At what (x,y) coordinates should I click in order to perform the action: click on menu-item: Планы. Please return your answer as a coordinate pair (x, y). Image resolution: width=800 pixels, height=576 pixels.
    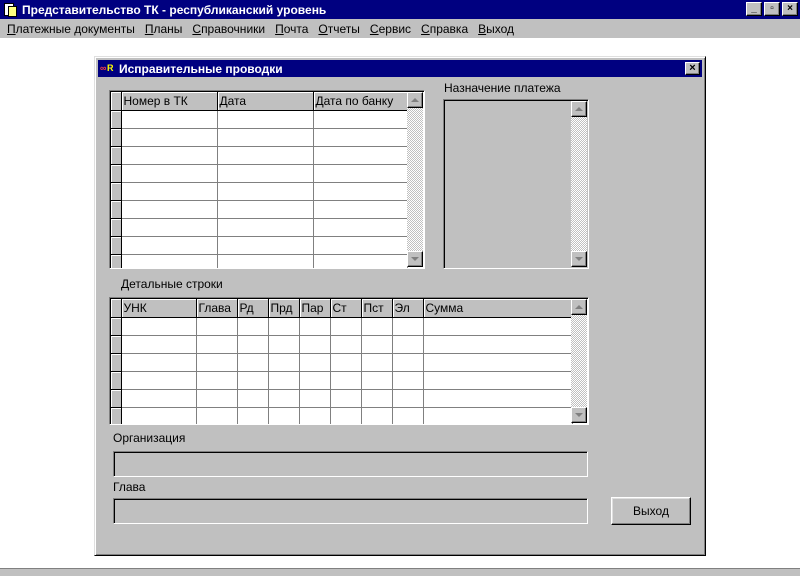
    Looking at the image, I should click on (164, 29).